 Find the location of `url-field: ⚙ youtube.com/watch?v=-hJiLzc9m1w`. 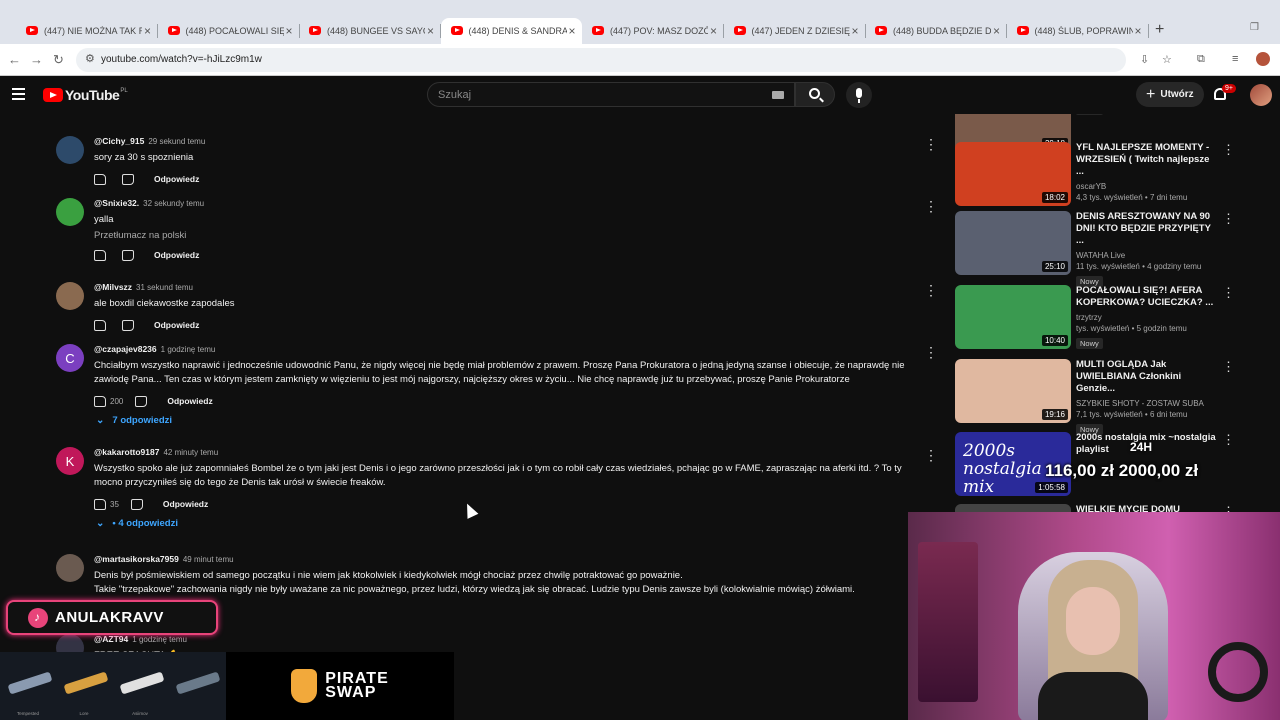

url-field: ⚙ youtube.com/watch?v=-hJiLzc9m1w is located at coordinates (601, 60).